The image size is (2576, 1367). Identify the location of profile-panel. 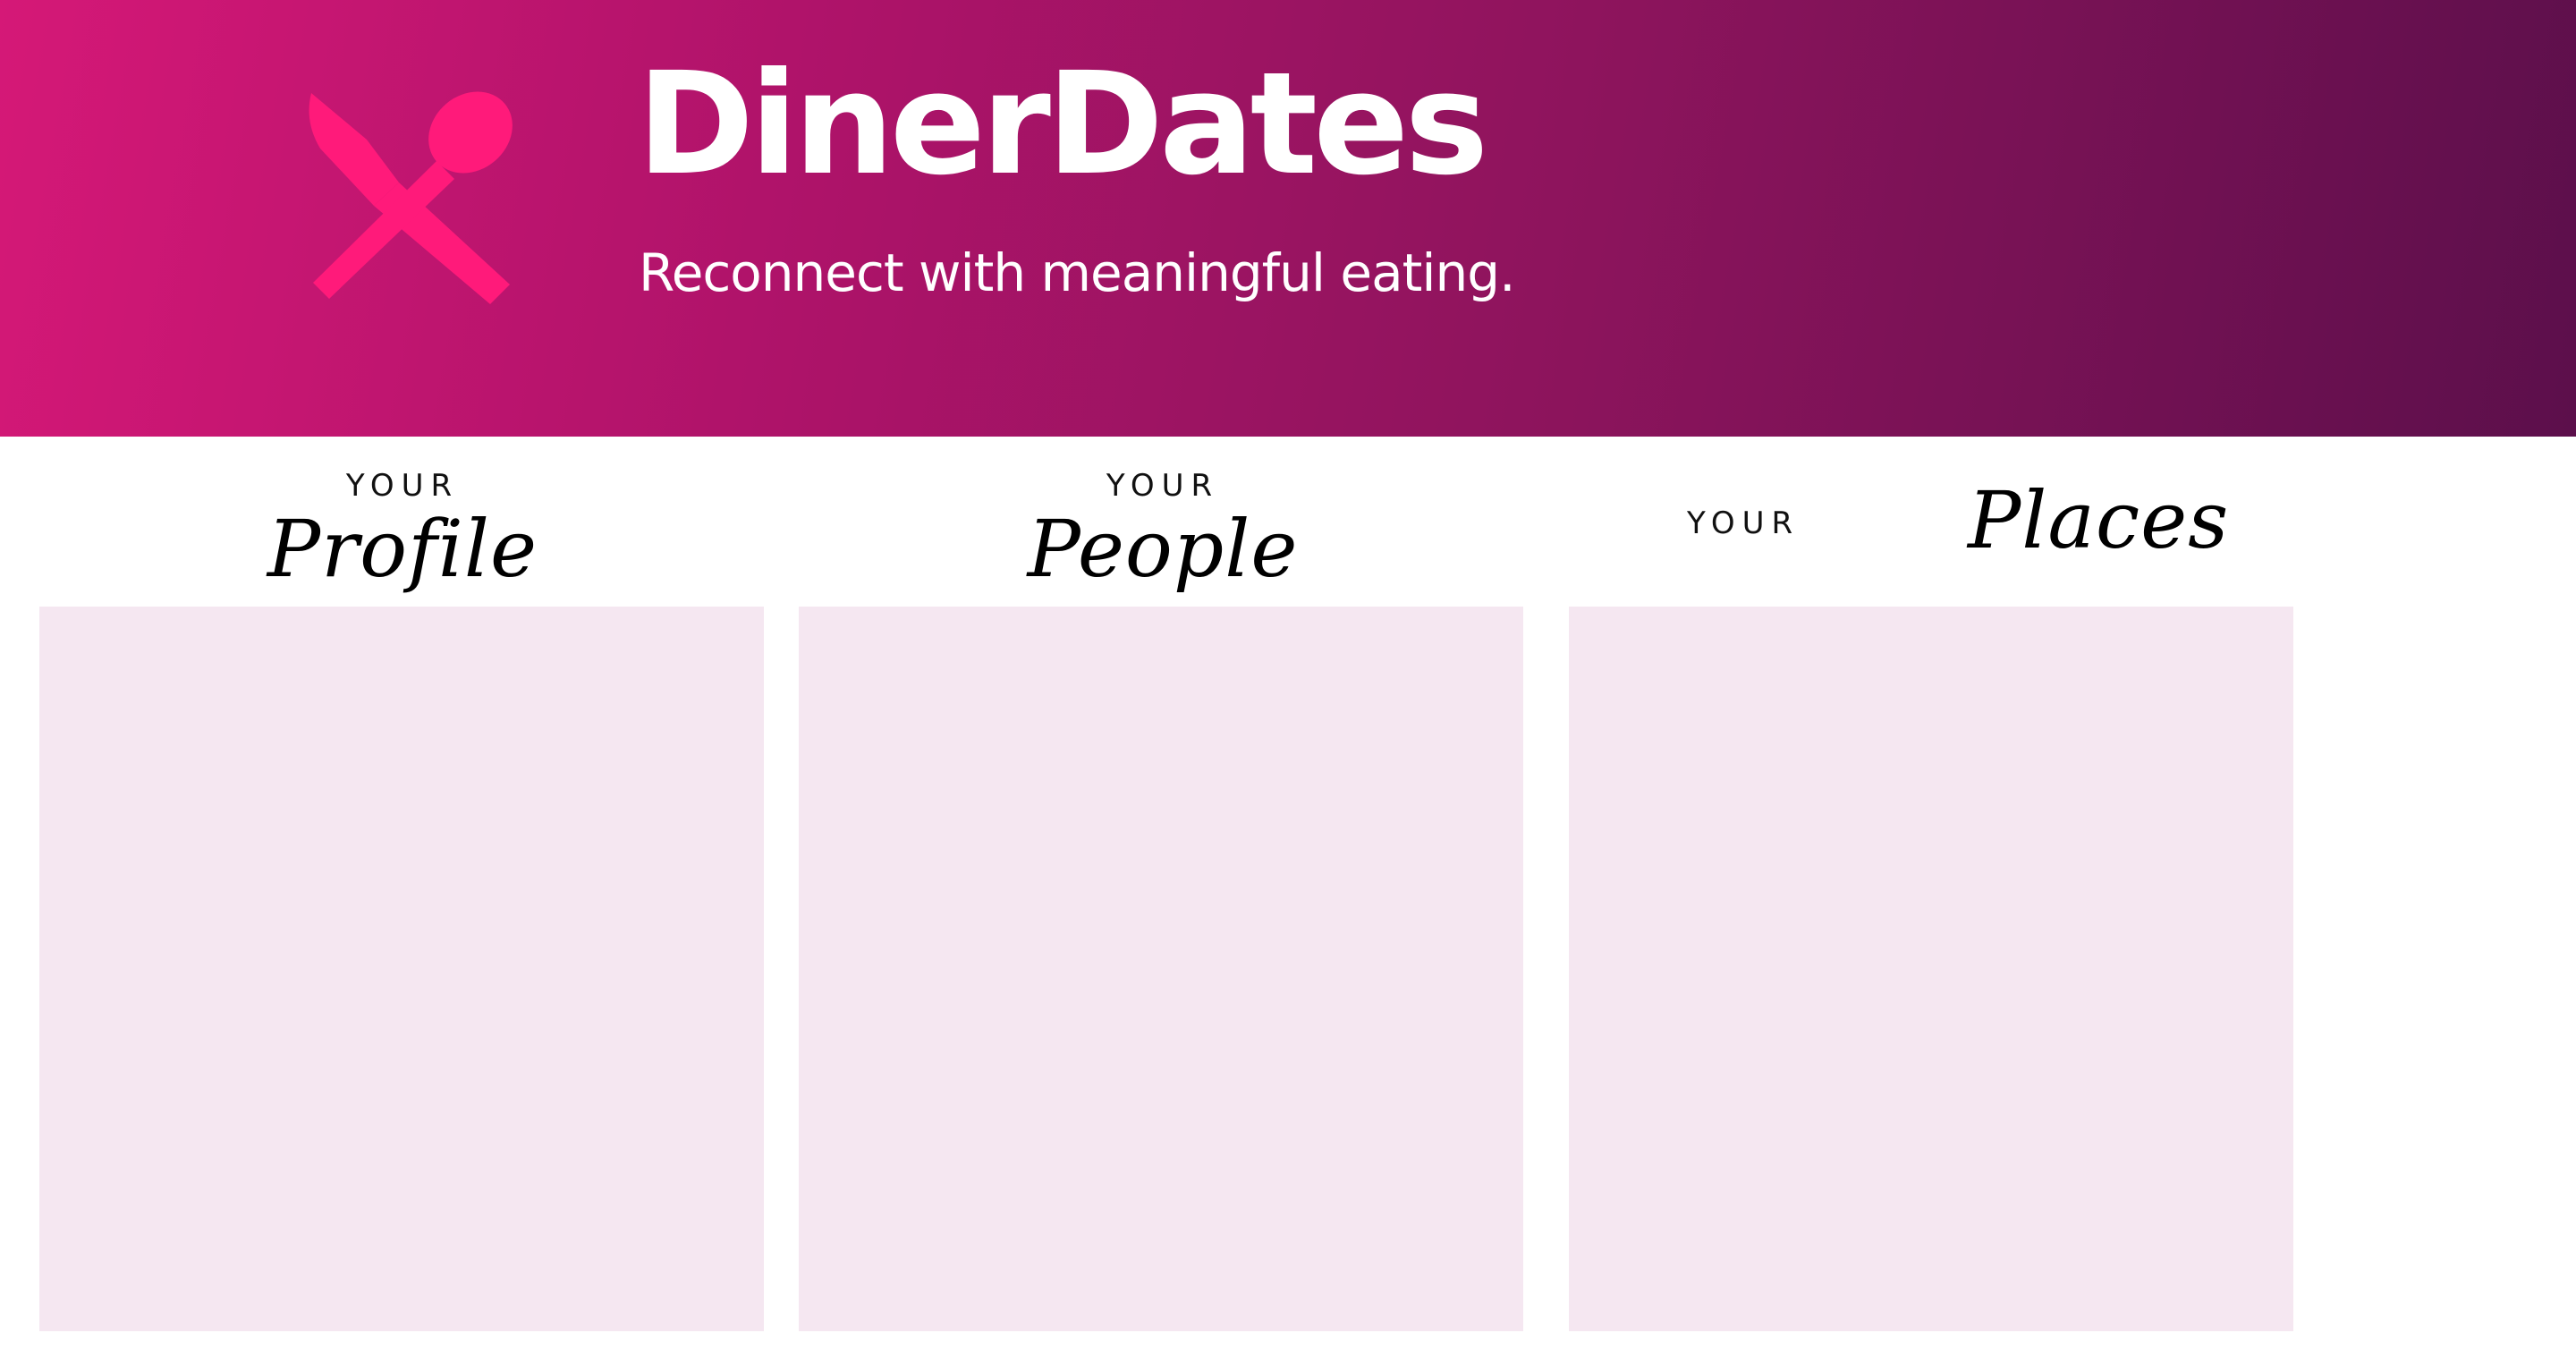
(401, 969).